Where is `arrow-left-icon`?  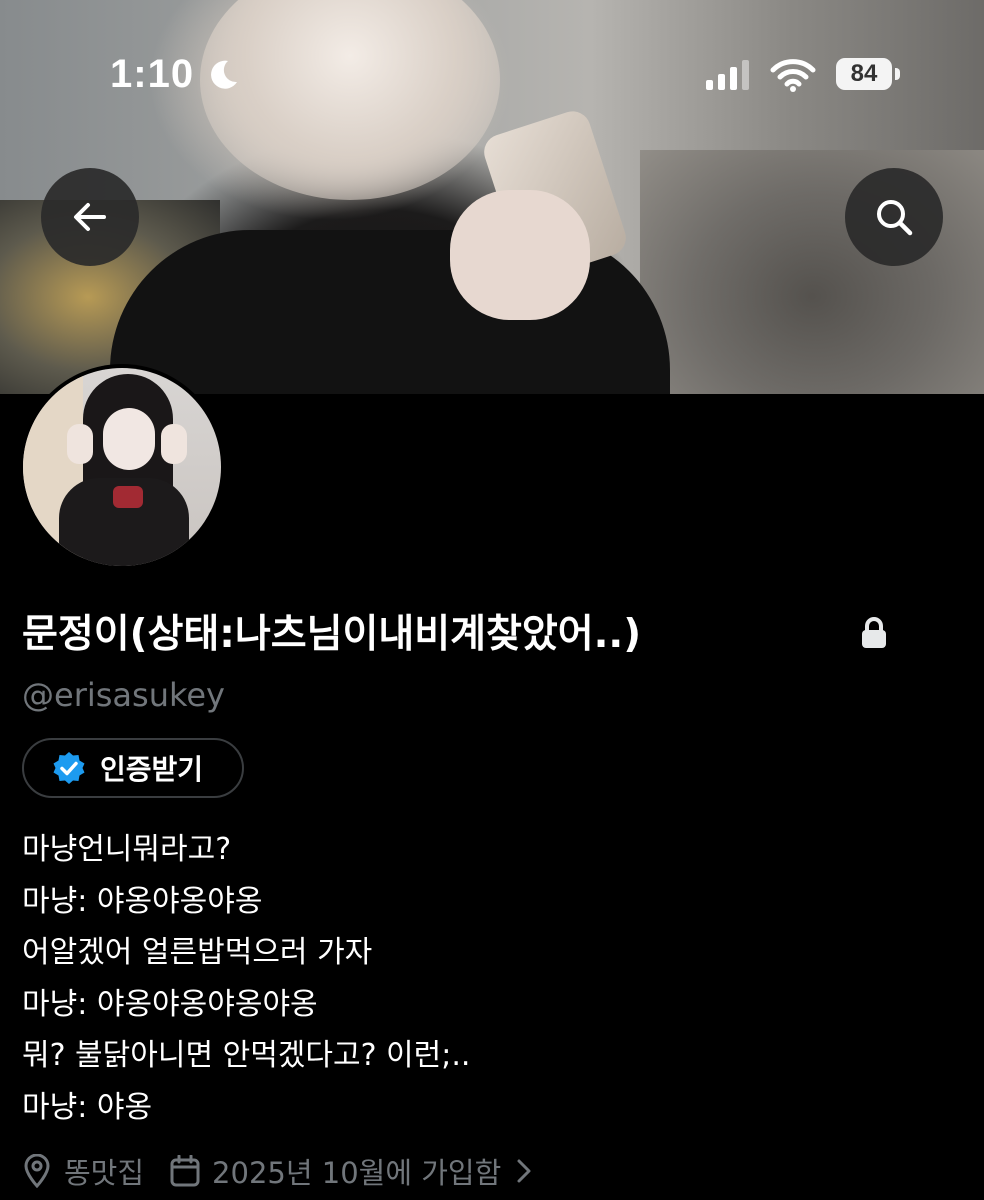
arrow-left-icon is located at coordinates (90, 217).